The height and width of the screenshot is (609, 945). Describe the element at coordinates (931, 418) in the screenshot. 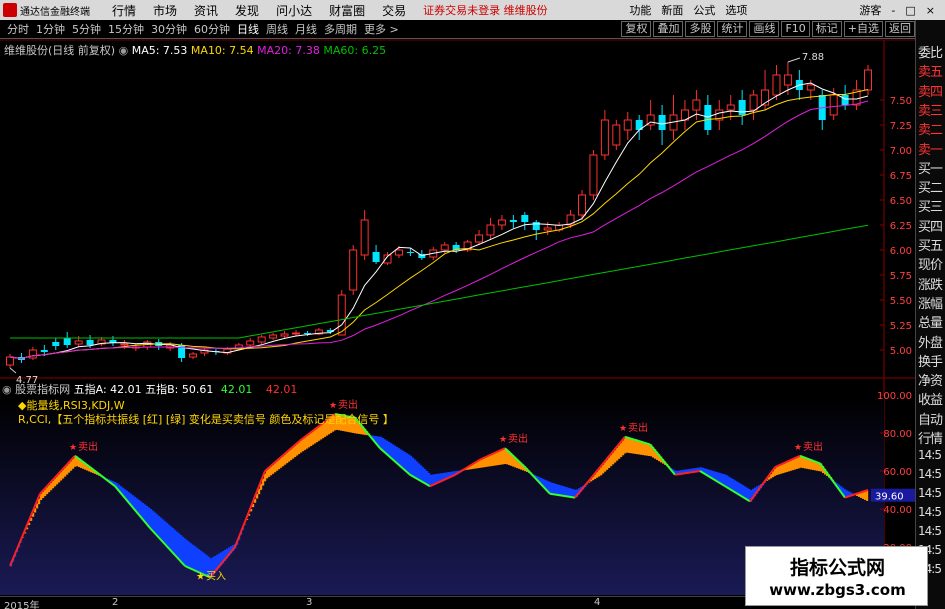

I see `sidebar-item: 自动` at that location.